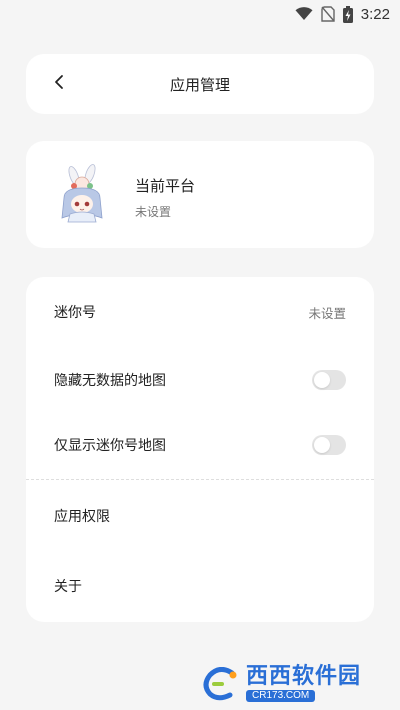 This screenshot has height=710, width=400. Describe the element at coordinates (75, 313) in the screenshot. I see `mini-id-label: 迷你号` at that location.